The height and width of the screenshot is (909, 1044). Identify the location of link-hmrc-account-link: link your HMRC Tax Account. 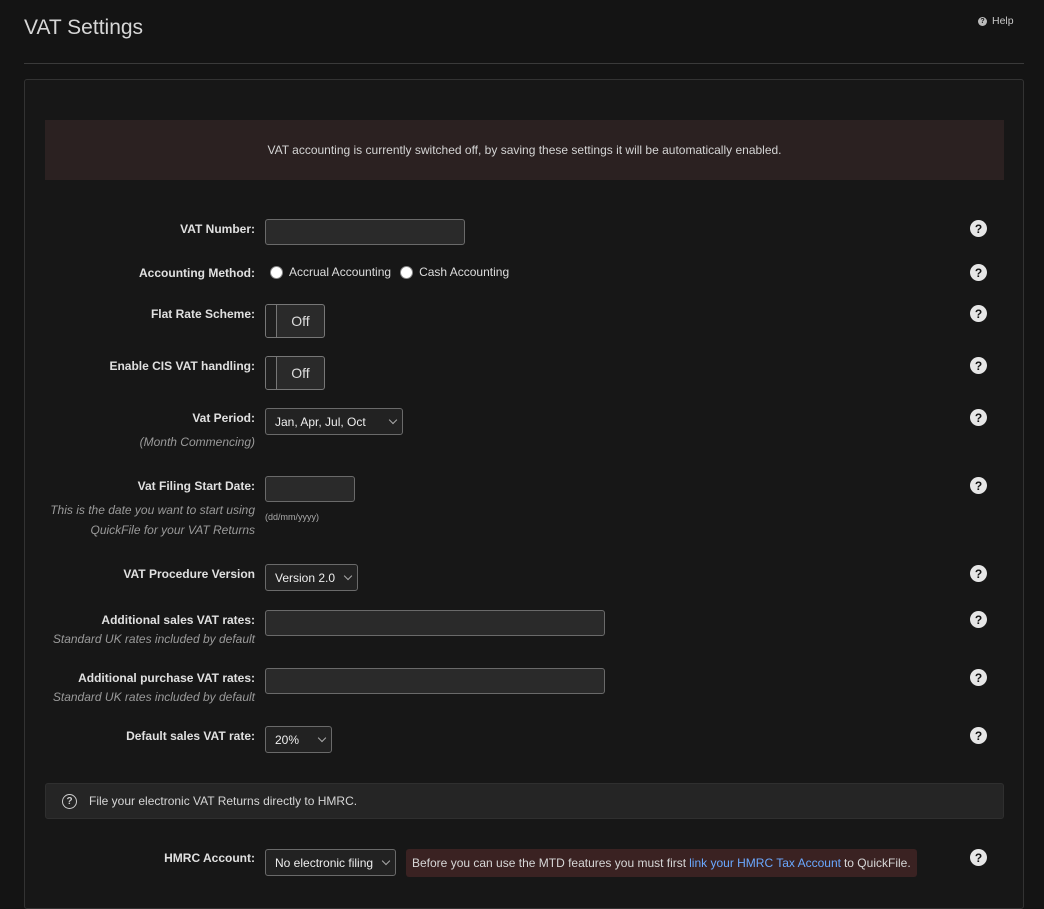
(765, 863).